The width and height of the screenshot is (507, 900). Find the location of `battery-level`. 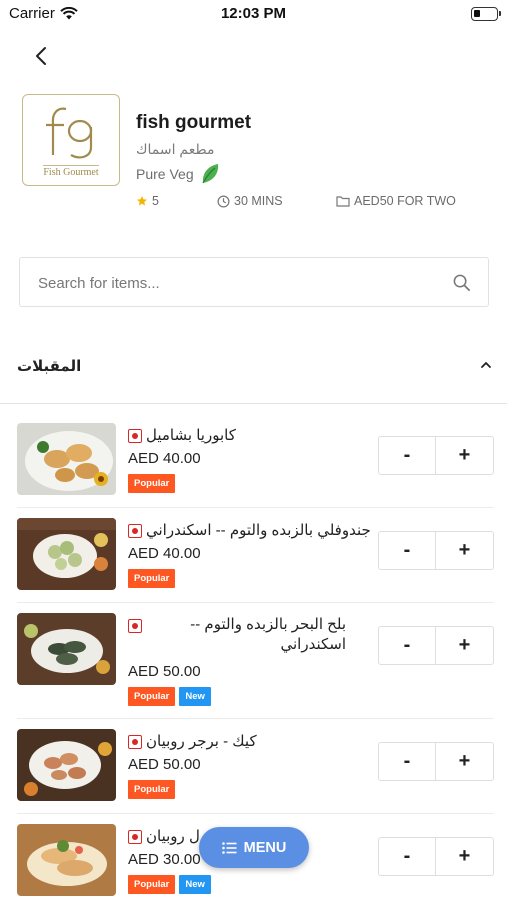

battery-level is located at coordinates (477, 13).